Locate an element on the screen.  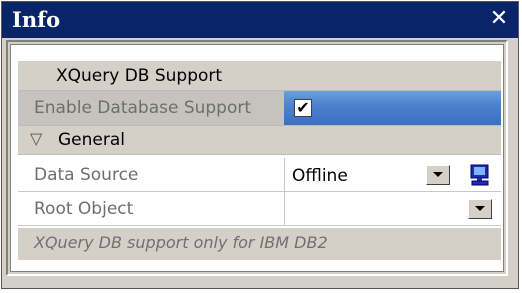
collapse-toggle-icon: ▽ is located at coordinates (36, 138).